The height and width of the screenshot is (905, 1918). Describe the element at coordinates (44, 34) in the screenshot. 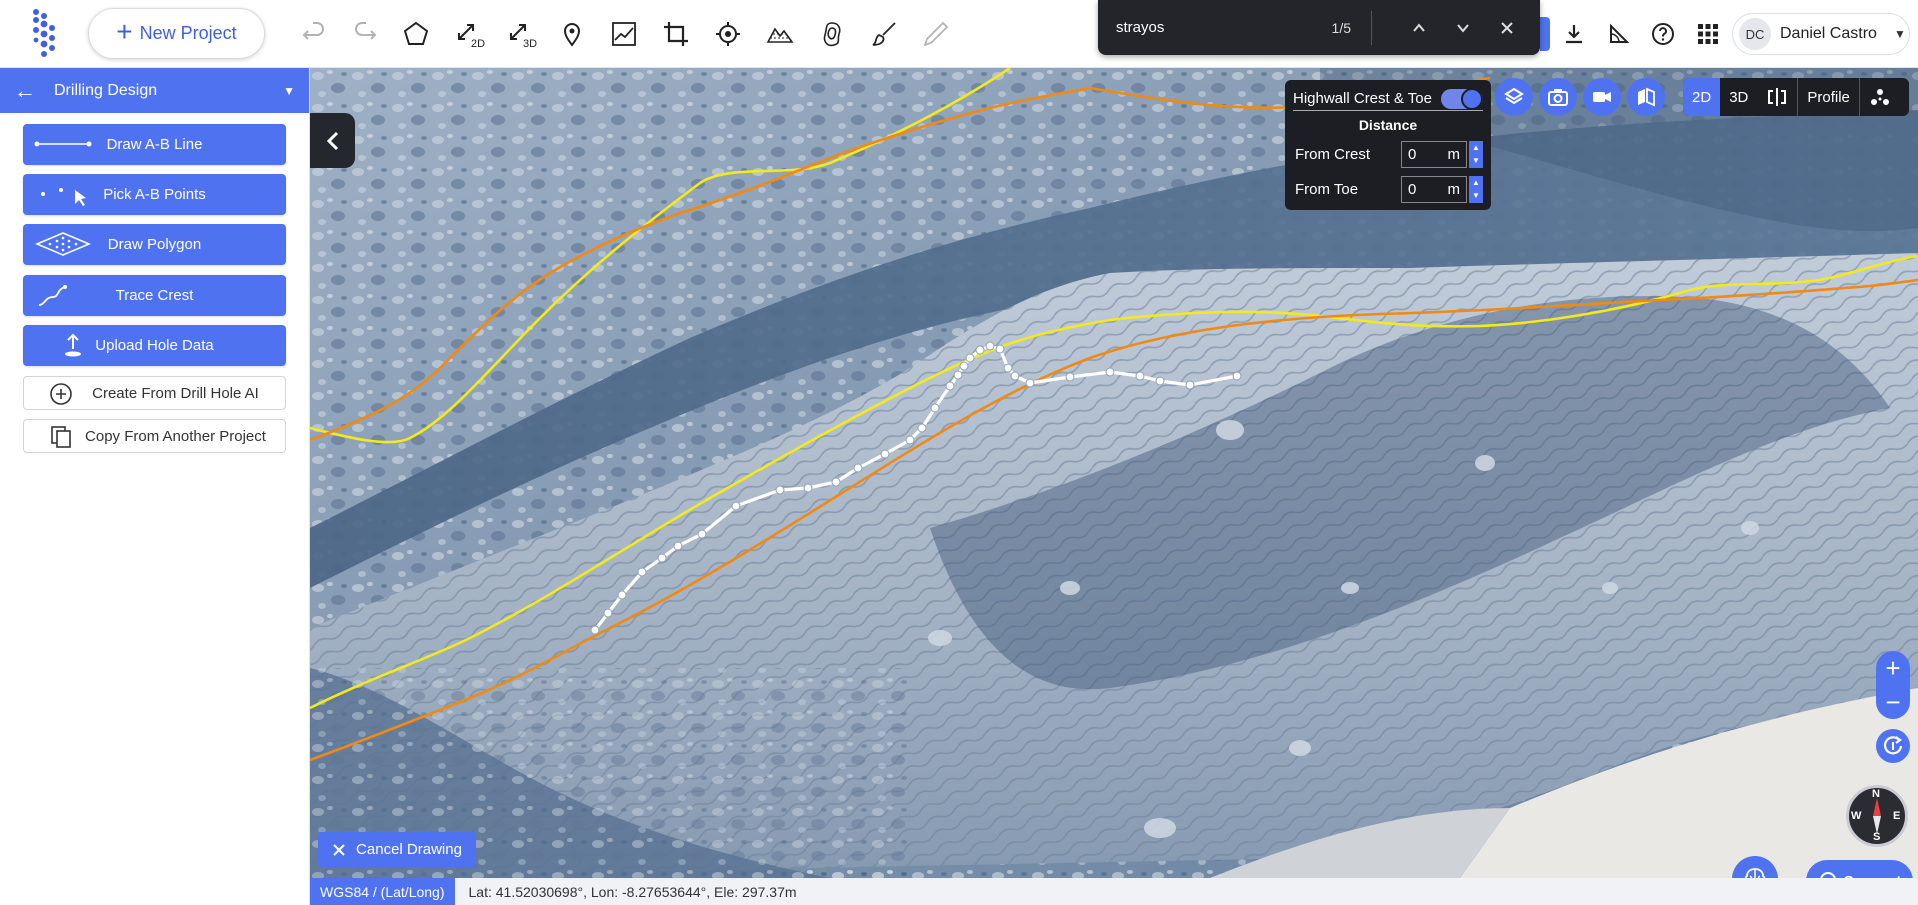

I see `app-logo-icon` at that location.